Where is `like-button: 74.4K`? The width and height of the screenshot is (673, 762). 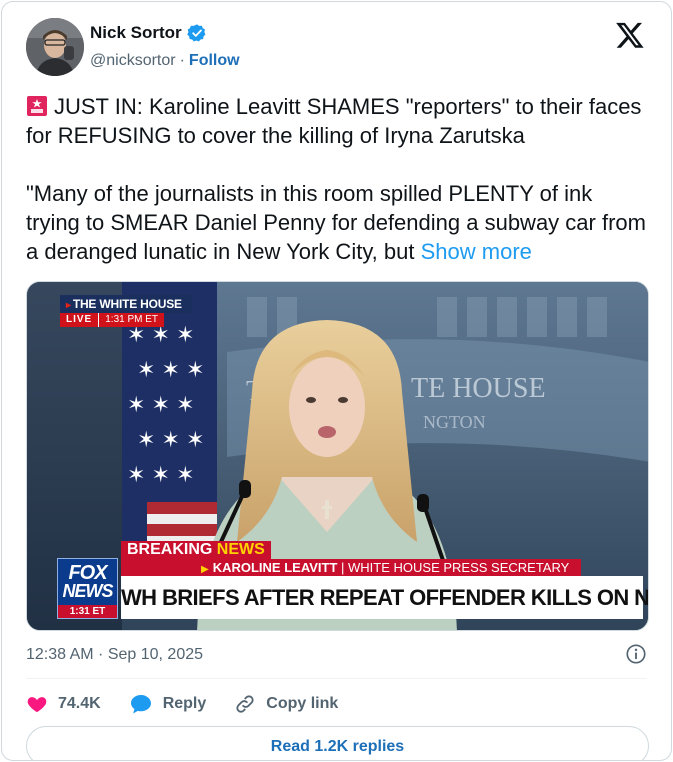
like-button: 74.4K is located at coordinates (63, 704).